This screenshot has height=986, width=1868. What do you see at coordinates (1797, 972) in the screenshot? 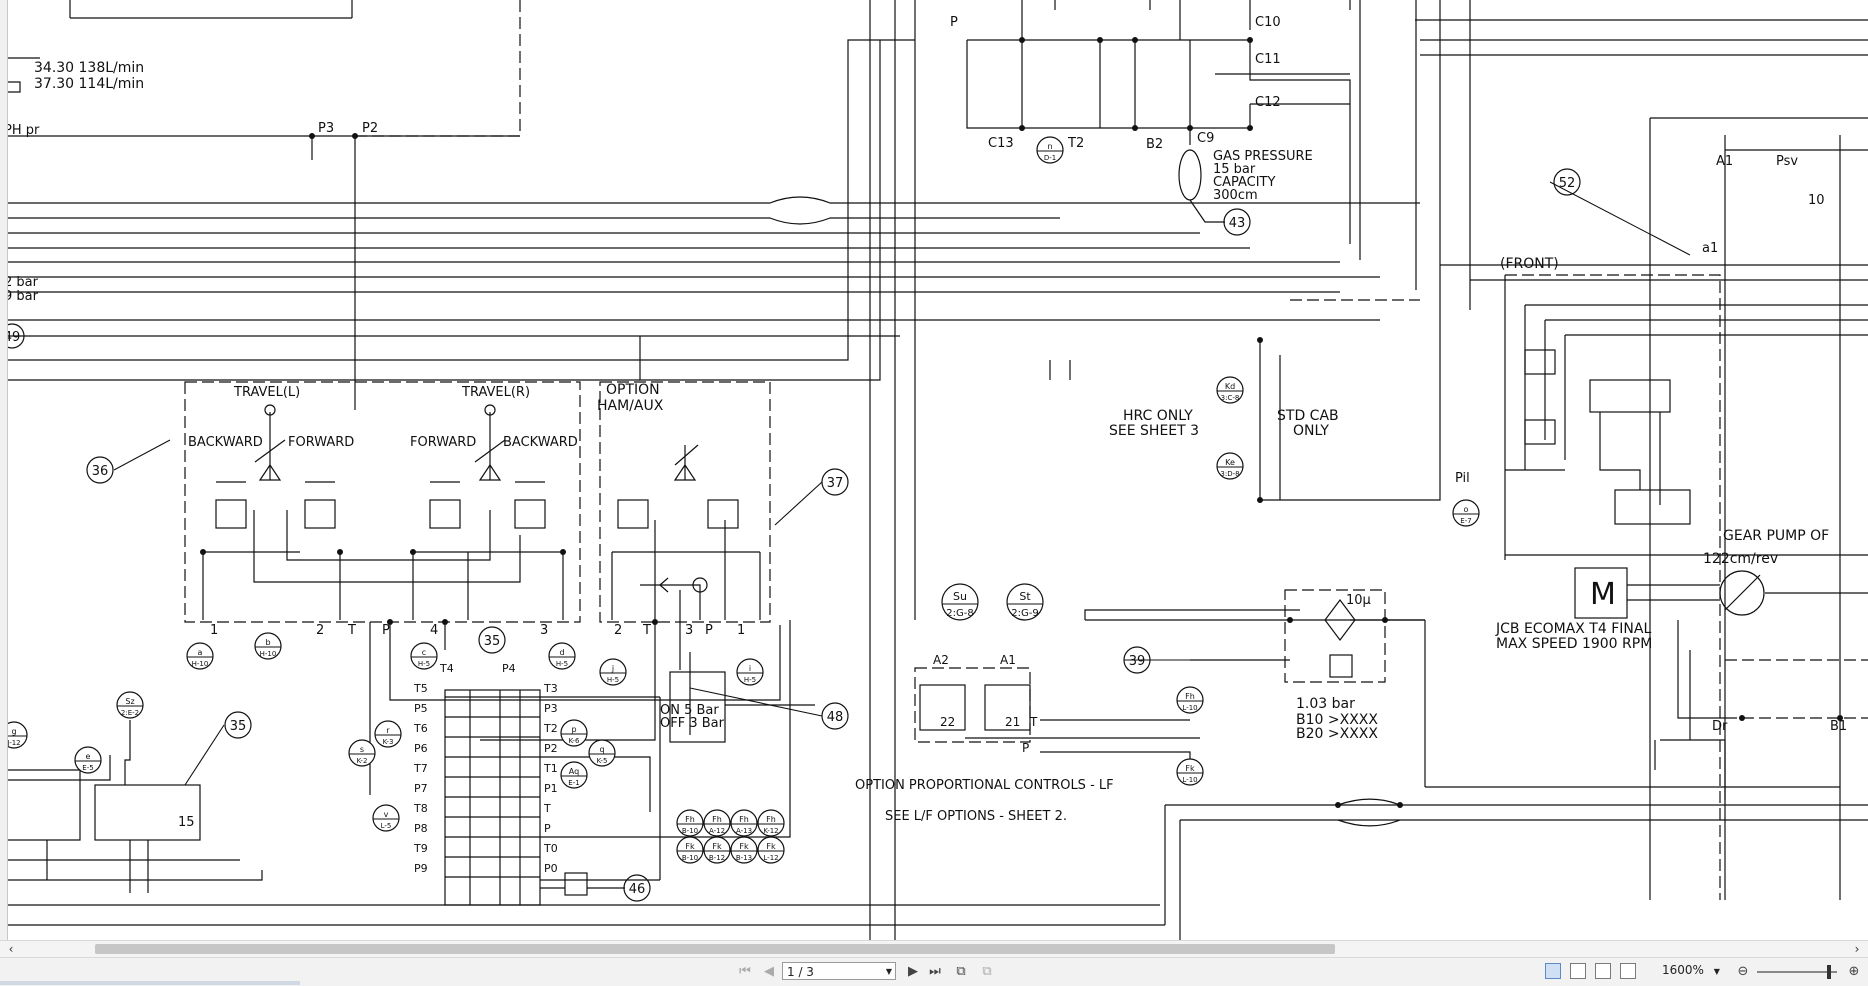
I see `zoom-slider` at bounding box center [1797, 972].